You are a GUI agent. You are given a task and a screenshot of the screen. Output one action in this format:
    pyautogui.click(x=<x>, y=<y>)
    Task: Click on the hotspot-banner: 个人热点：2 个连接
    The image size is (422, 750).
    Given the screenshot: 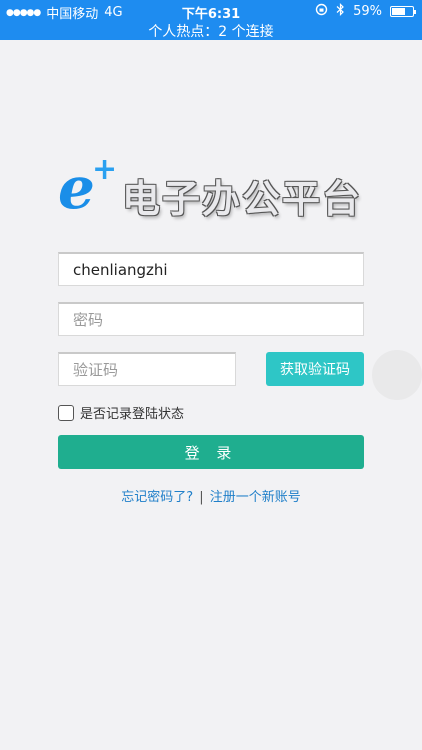 What is the action you would take?
    pyautogui.click(x=211, y=31)
    